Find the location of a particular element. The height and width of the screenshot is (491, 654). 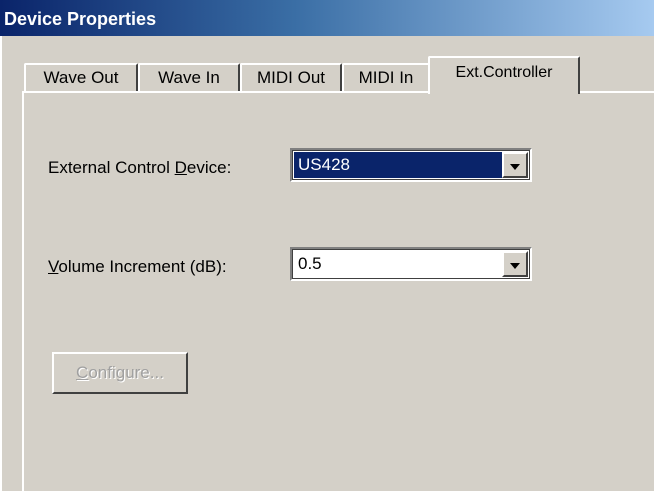

tab-label: Wave In is located at coordinates (189, 77).